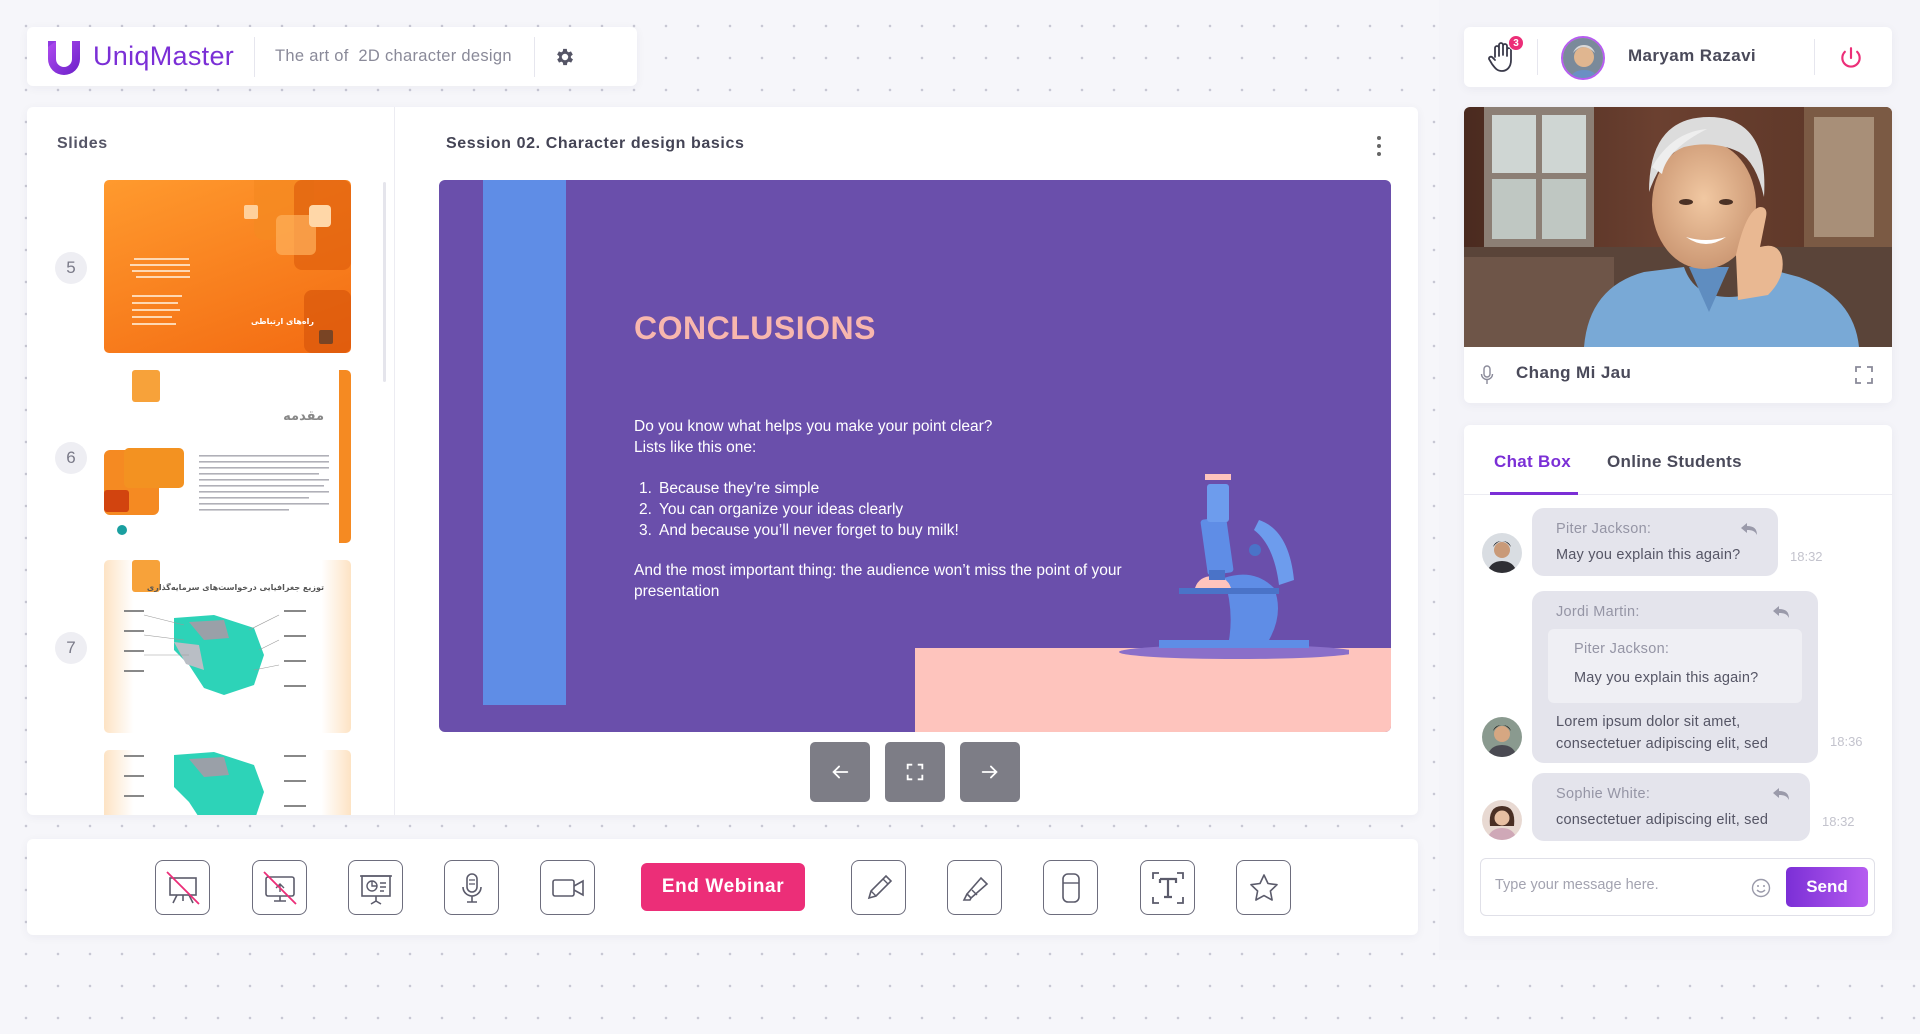  I want to click on presentation-icon, so click(375, 889).